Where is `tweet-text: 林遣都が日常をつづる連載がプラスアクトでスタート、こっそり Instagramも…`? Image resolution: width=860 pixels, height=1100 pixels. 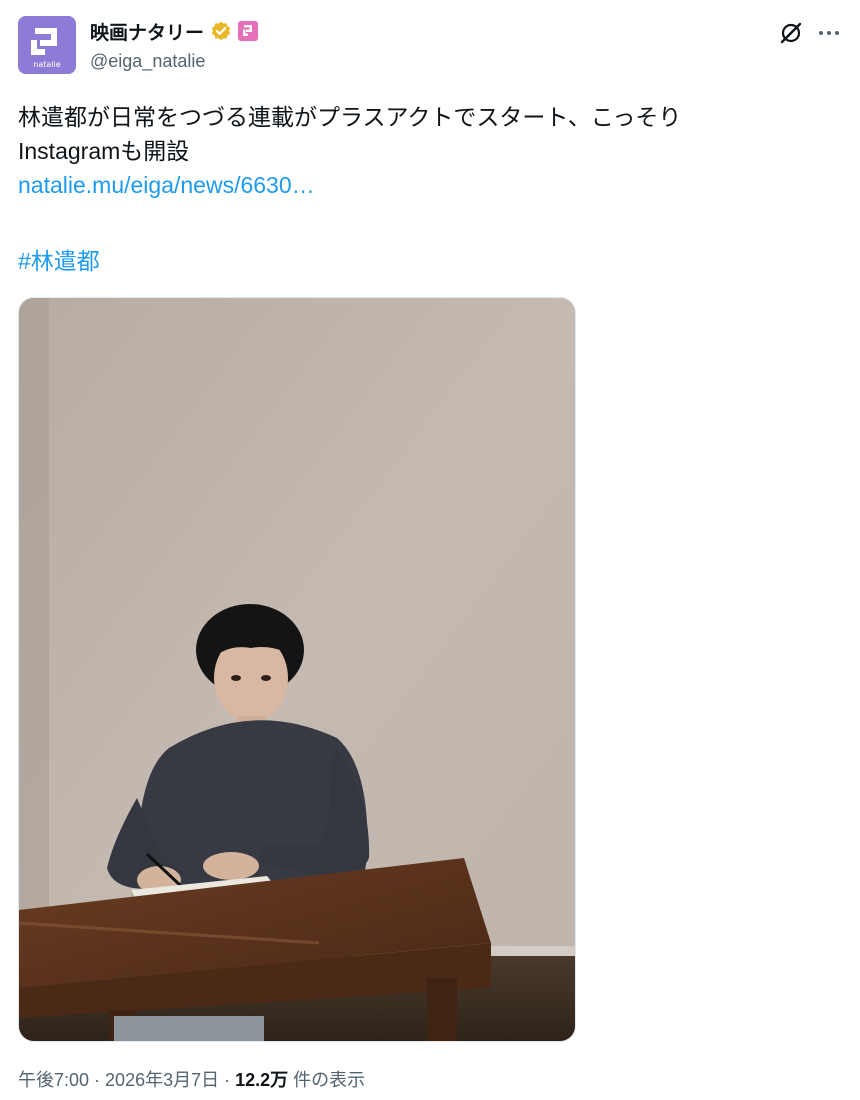
tweet-text: 林遣都が日常をつづる連載がプラスアクトでスタート、こっそり Instagramも… is located at coordinates (418, 151).